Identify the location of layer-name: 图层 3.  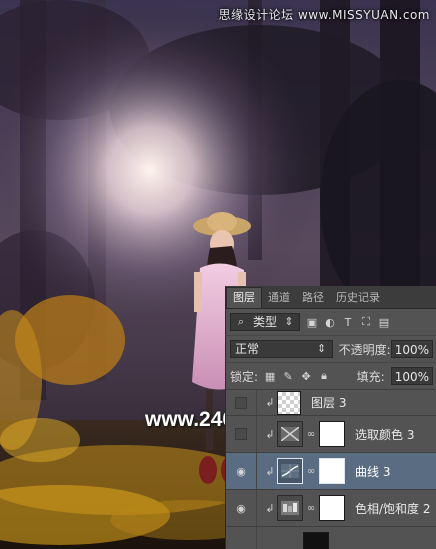
(329, 403).